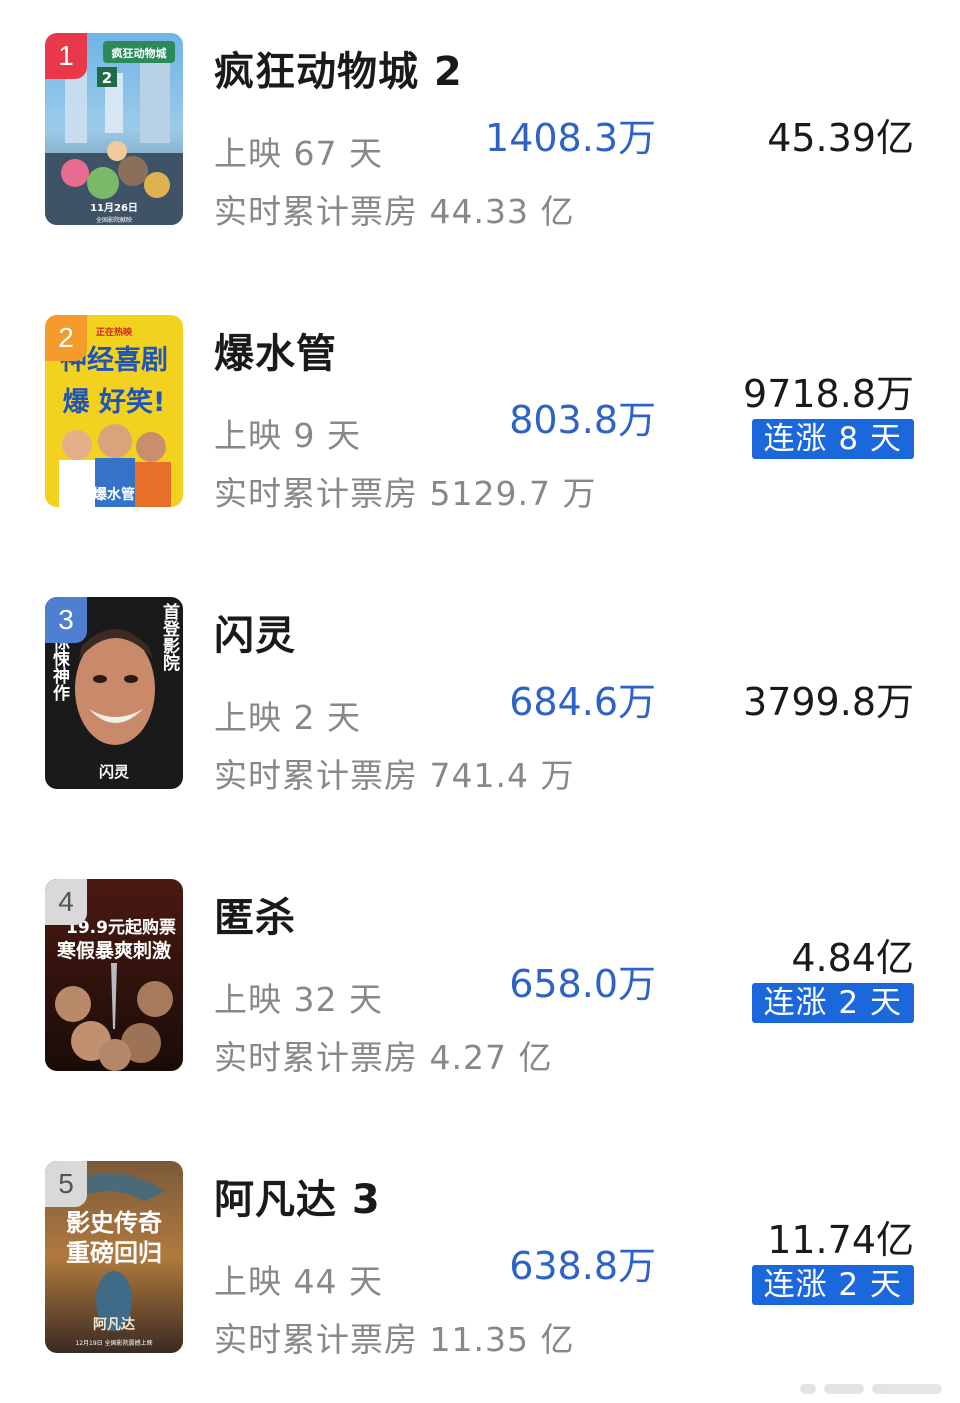 The width and height of the screenshot is (960, 1403). I want to click on poster-line-2: 寒假暴爽刺激, so click(114, 950).